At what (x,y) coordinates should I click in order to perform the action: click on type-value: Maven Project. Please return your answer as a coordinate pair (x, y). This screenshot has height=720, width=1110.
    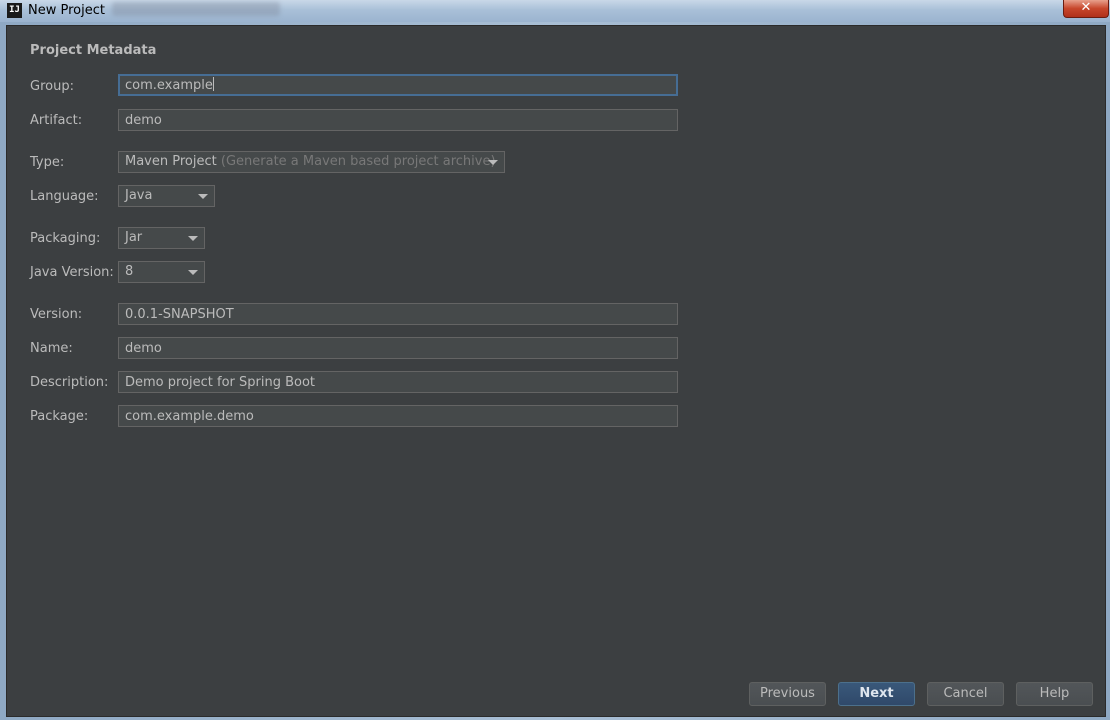
    Looking at the image, I should click on (171, 161).